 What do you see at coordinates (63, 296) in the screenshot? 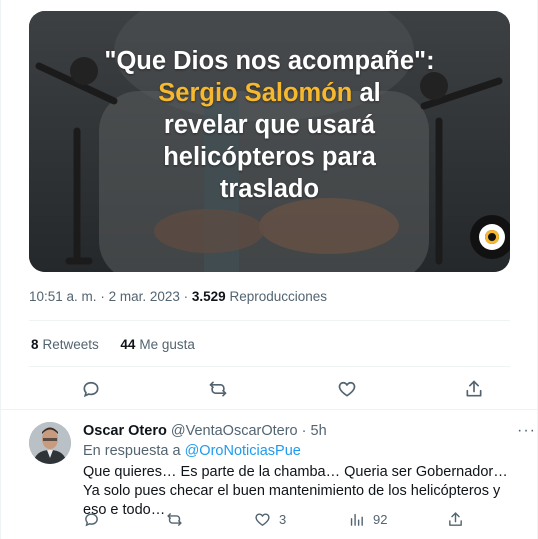
I see `tweet-time: 10:51 a. m.` at bounding box center [63, 296].